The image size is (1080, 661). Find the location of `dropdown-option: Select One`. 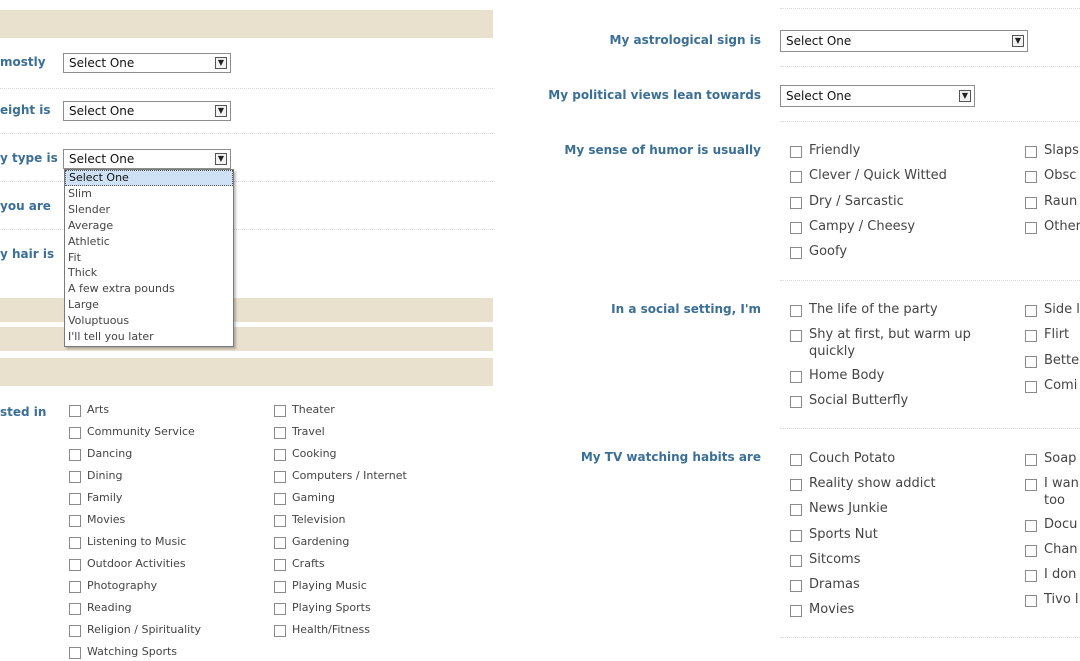

dropdown-option: Select One is located at coordinates (149, 178).